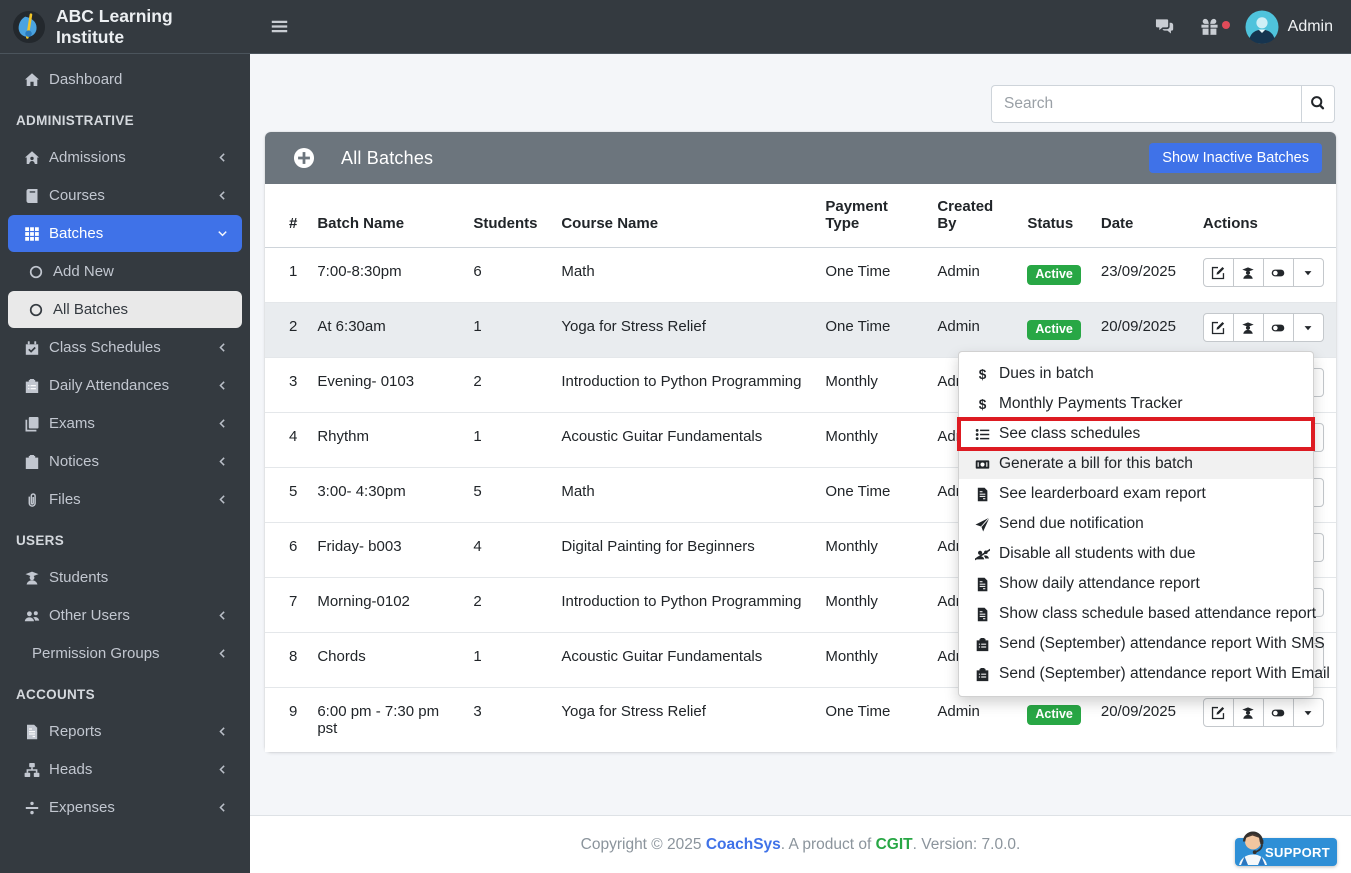 This screenshot has width=1351, height=873. Describe the element at coordinates (125, 731) in the screenshot. I see `sidebar-item-reports: Reports` at that location.